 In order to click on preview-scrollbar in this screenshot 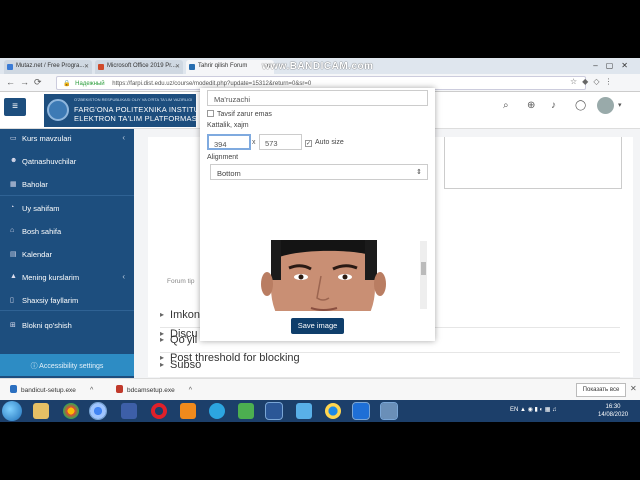, I will do `click(423, 275)`.